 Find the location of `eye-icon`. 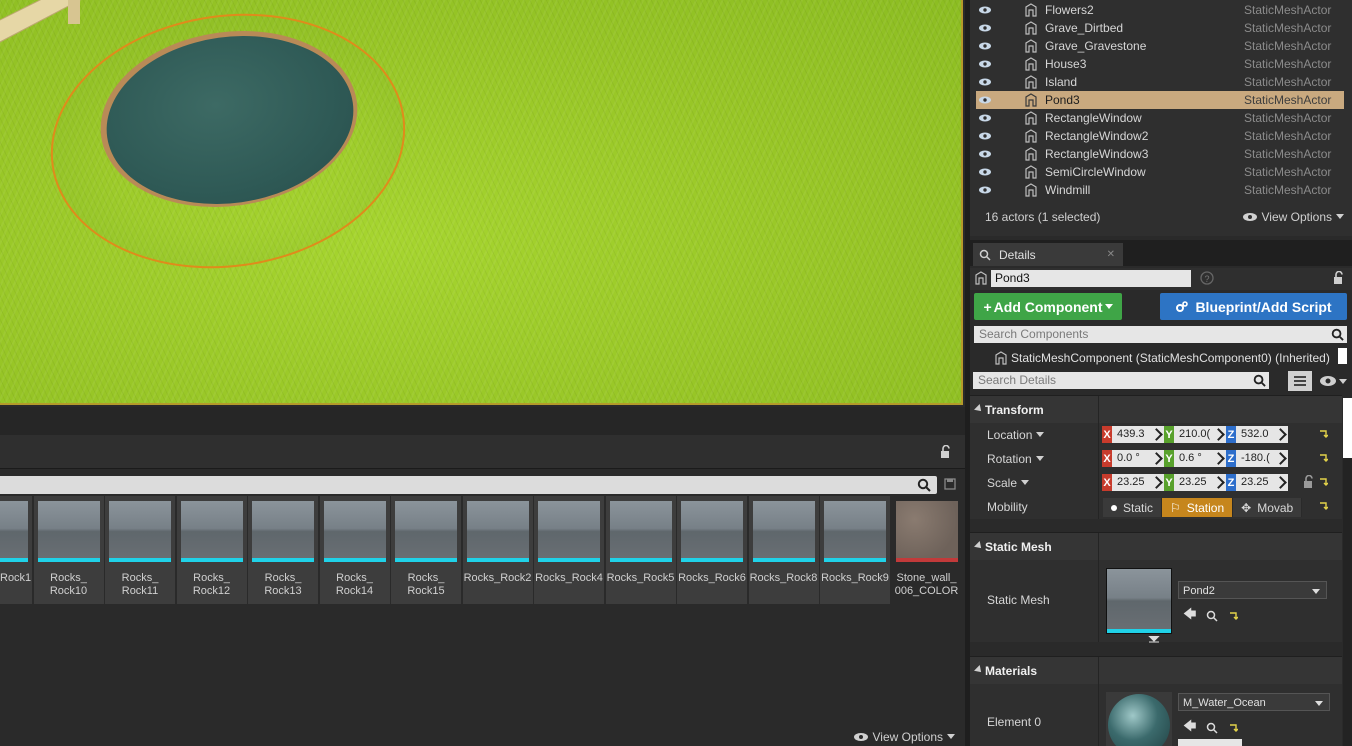

eye-icon is located at coordinates (1333, 381).